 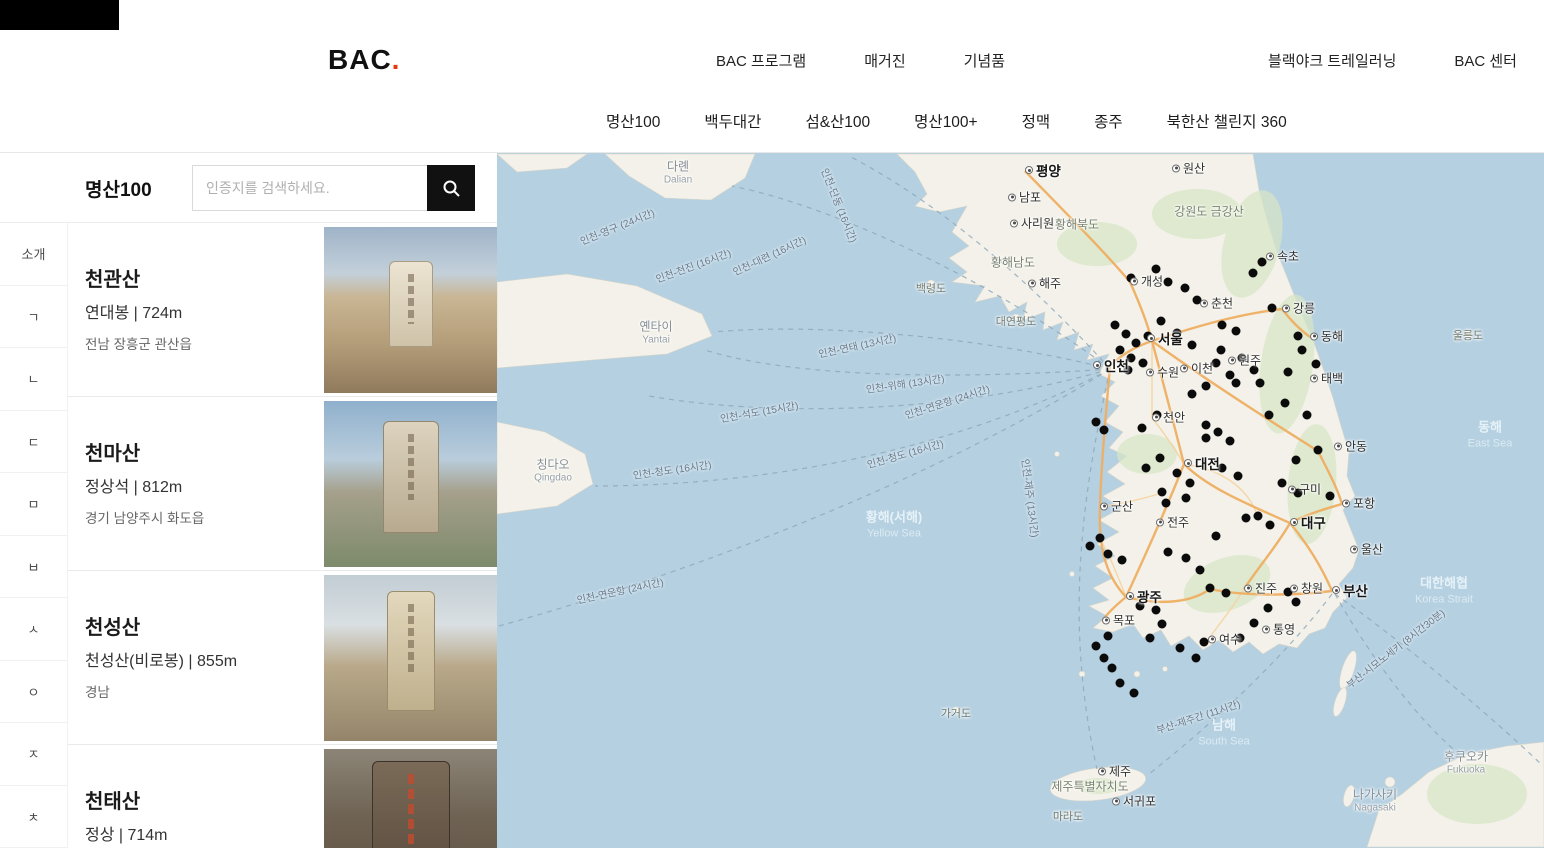 What do you see at coordinates (761, 60) in the screenshot?
I see `nav-BAC 프로그램: BAC 프로그램` at bounding box center [761, 60].